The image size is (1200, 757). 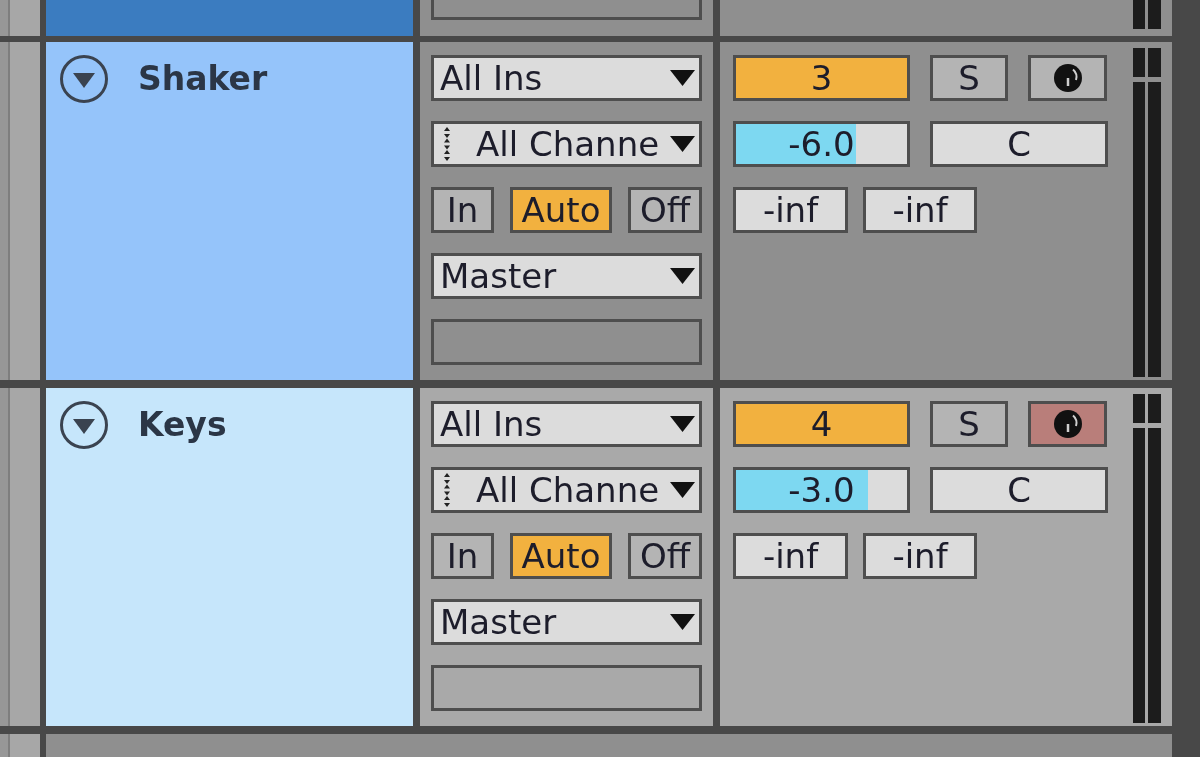 What do you see at coordinates (821, 144) in the screenshot?
I see `volume-slider: -6.0` at bounding box center [821, 144].